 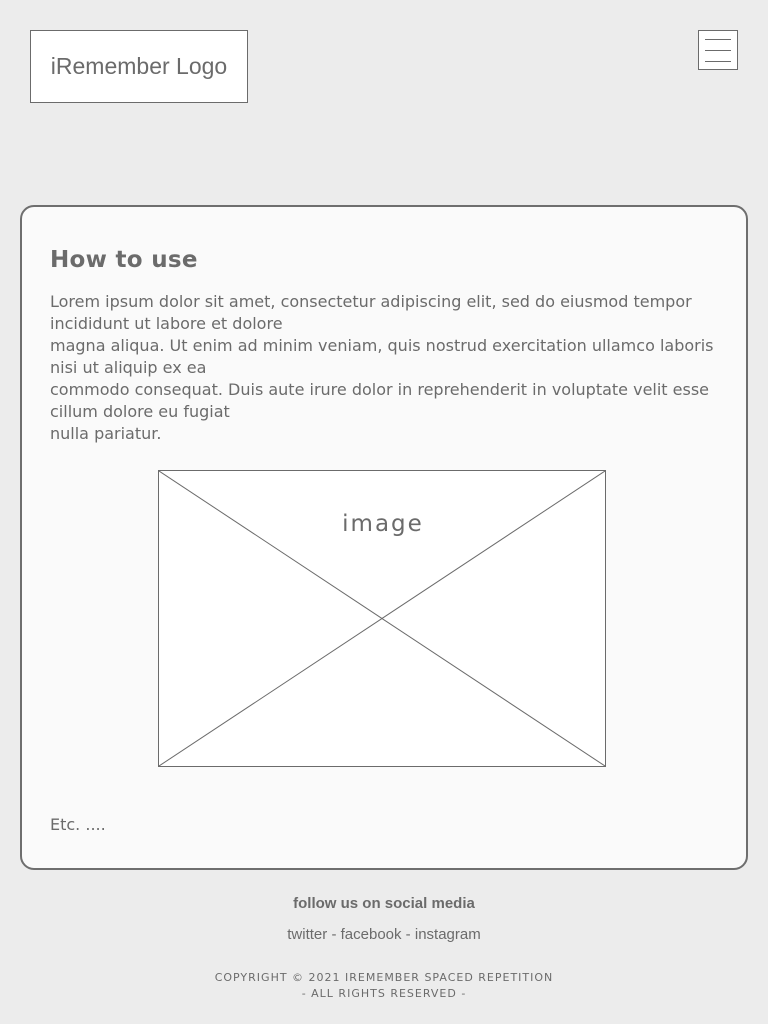 What do you see at coordinates (371, 934) in the screenshot?
I see `facebook-link: facebook` at bounding box center [371, 934].